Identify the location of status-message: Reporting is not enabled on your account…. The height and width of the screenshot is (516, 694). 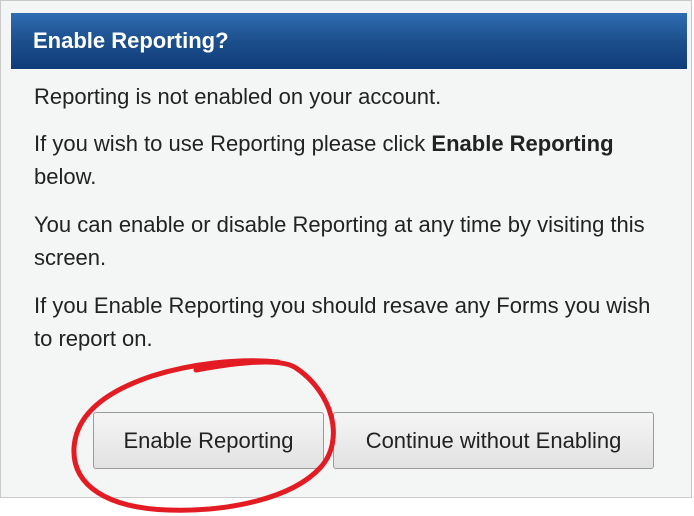
(238, 96).